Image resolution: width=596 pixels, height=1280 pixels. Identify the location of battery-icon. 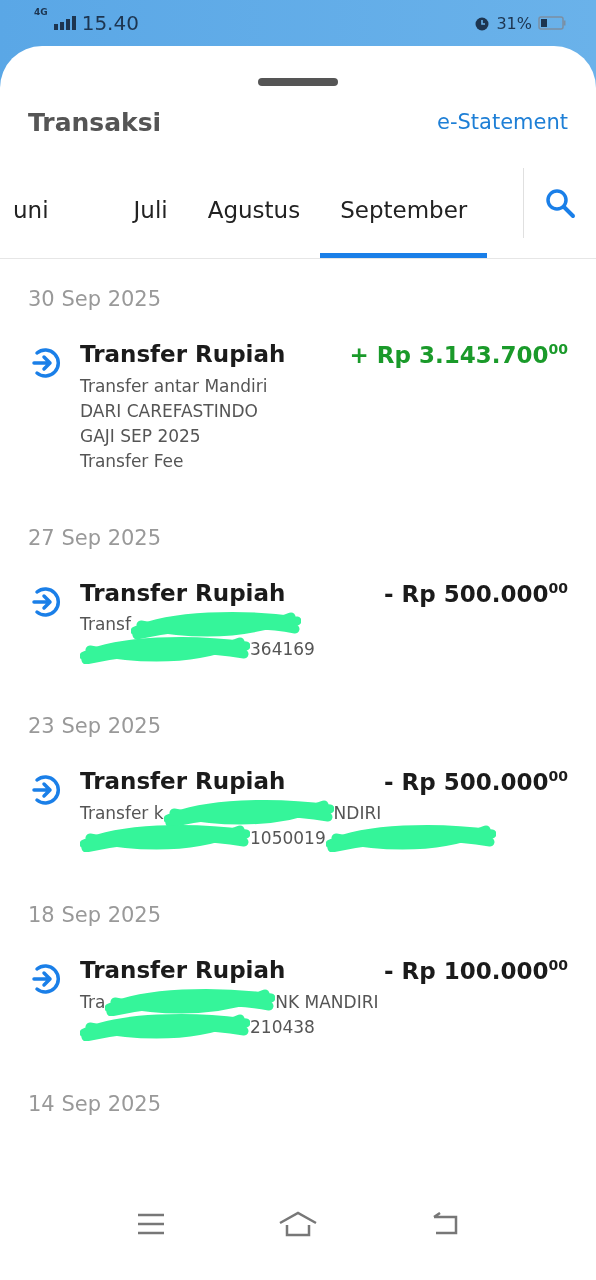
(552, 23).